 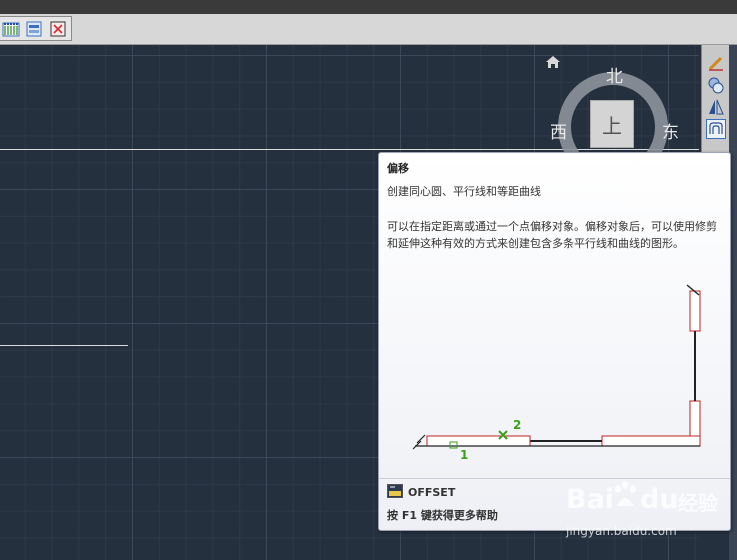 I want to click on draw-tool-group, so click(x=36, y=28).